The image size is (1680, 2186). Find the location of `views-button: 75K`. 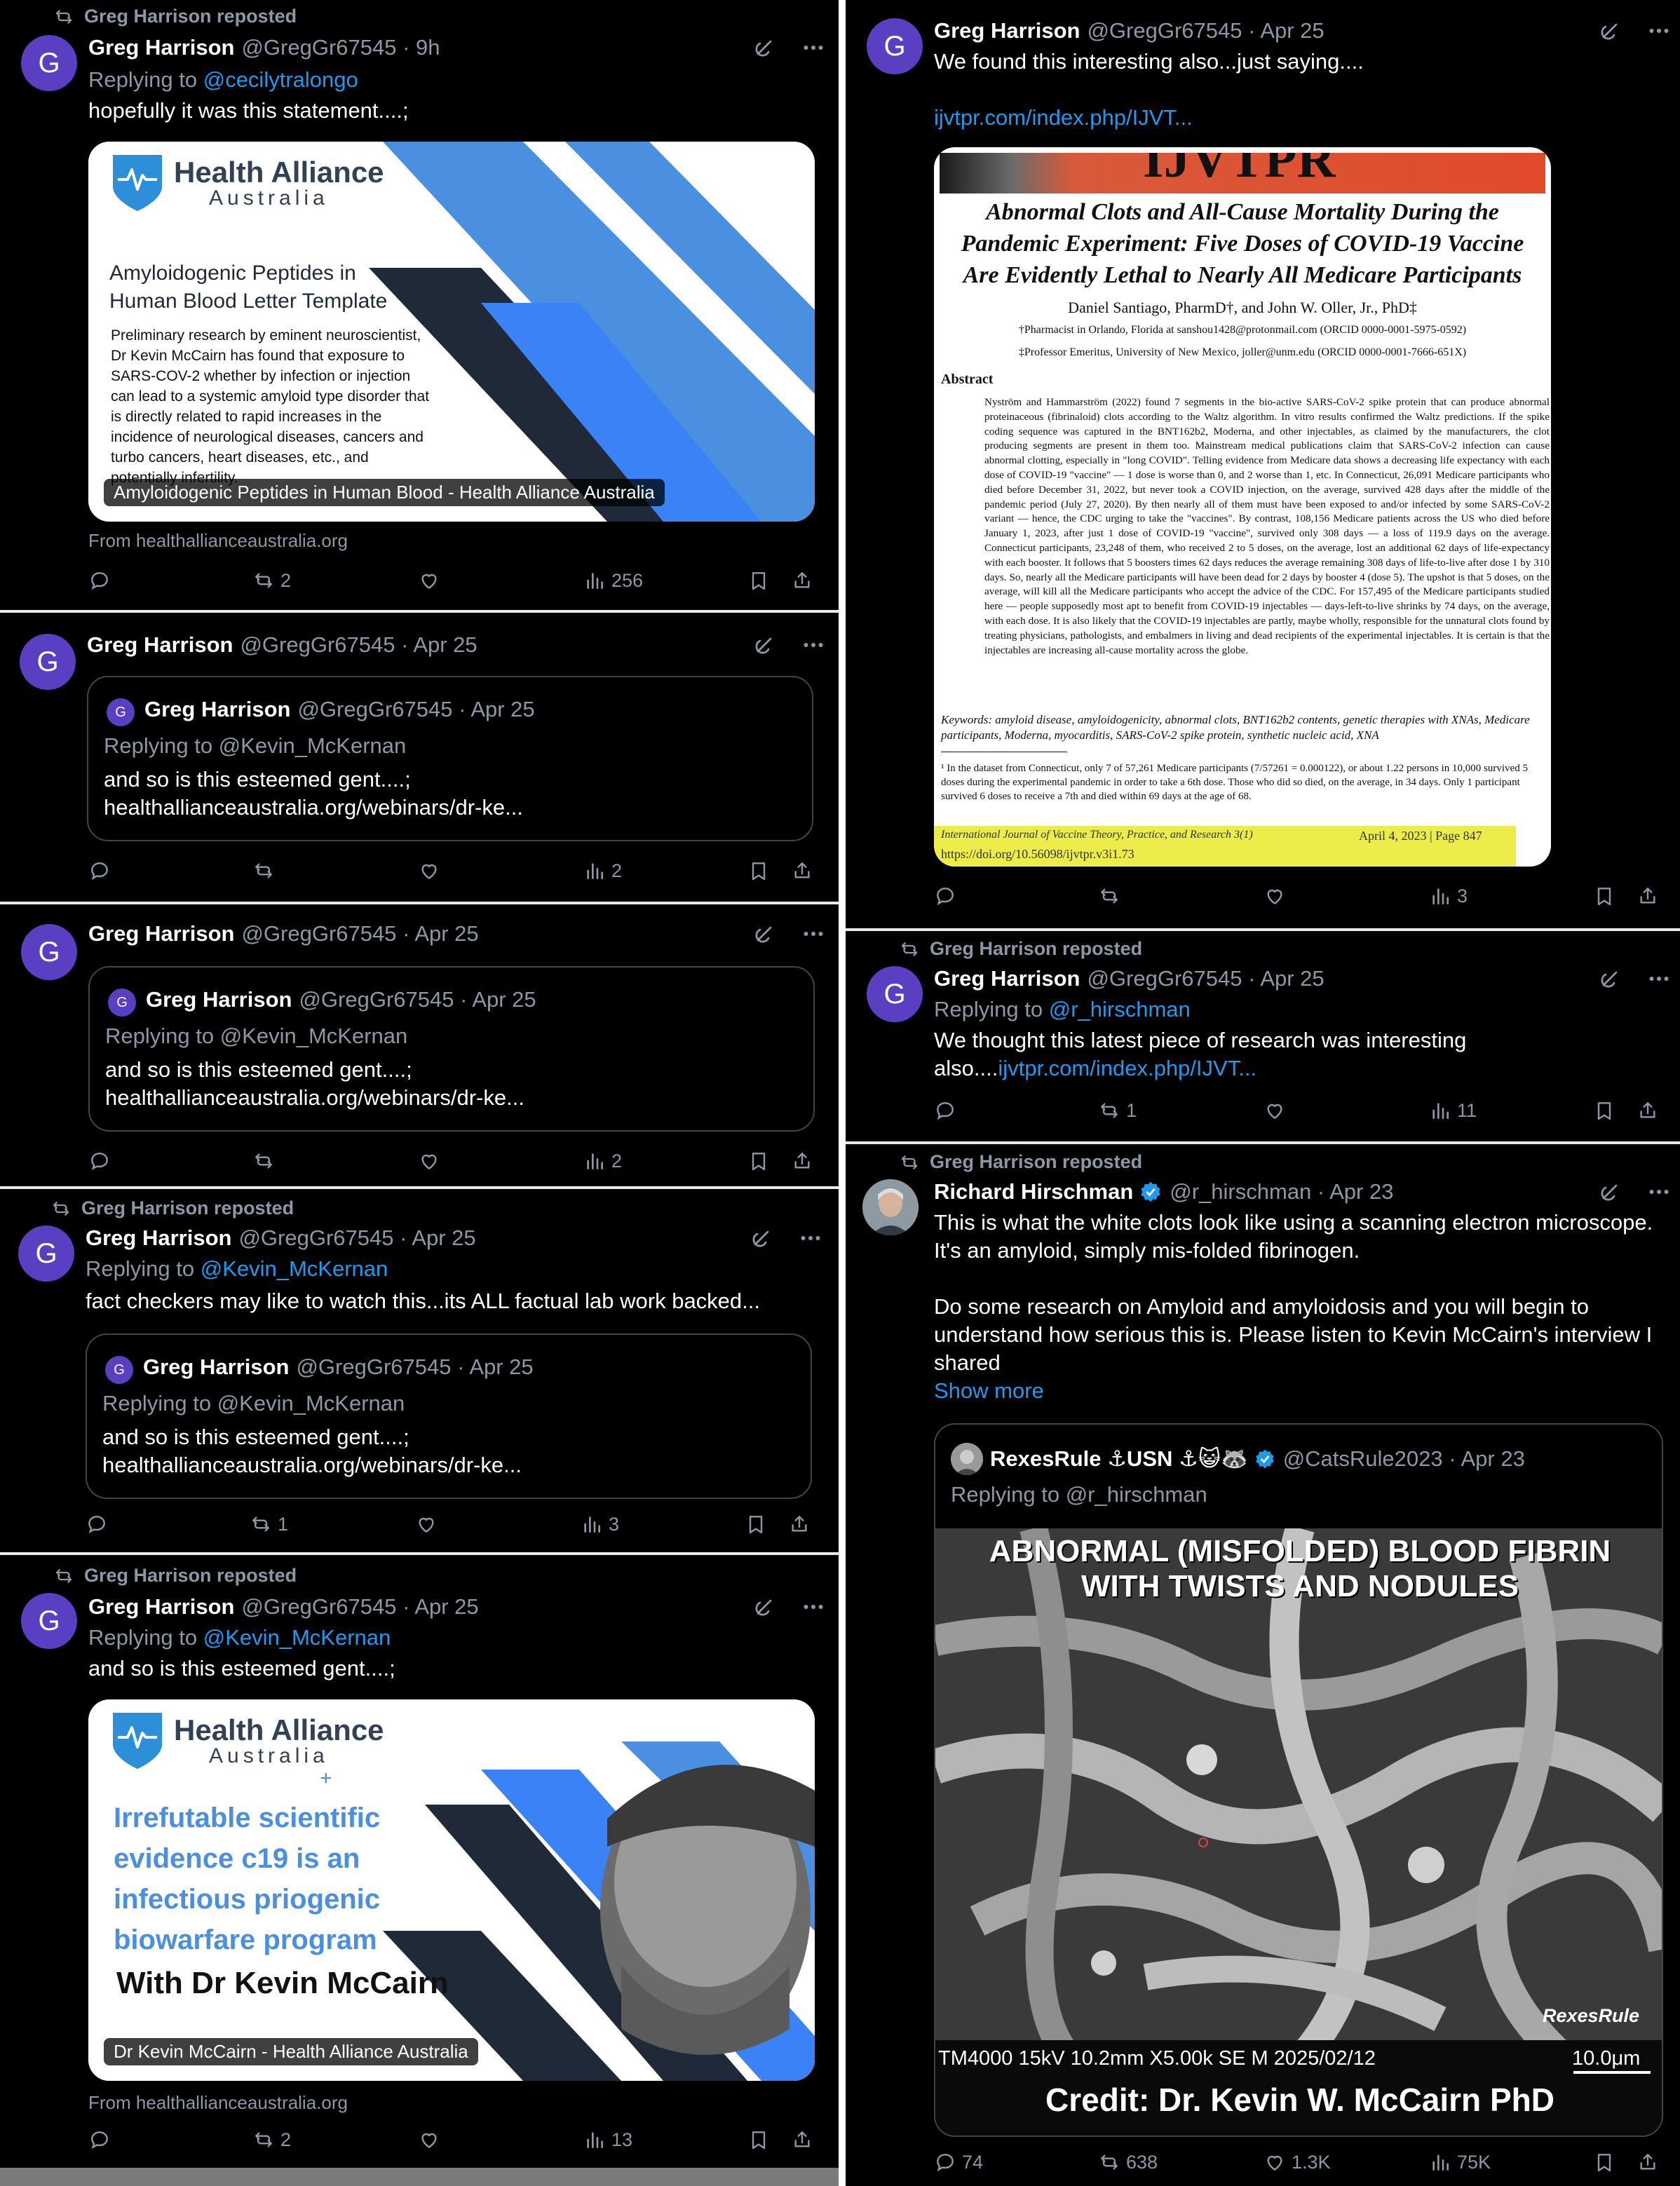

views-button: 75K is located at coordinates (1460, 2162).